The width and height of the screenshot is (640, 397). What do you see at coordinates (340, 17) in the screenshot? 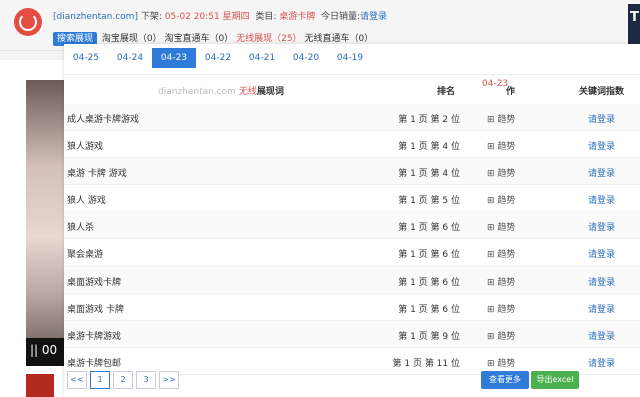
I see `sales-label: 今日销量:` at bounding box center [340, 17].